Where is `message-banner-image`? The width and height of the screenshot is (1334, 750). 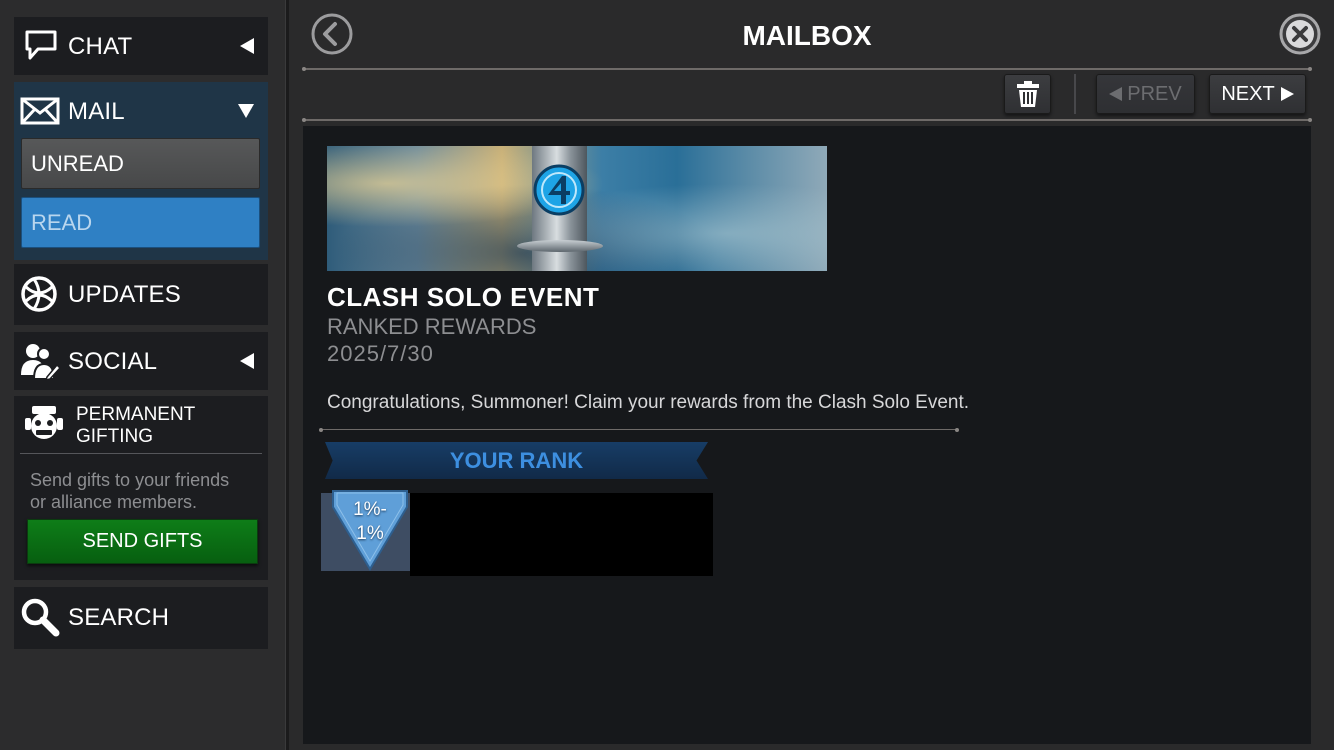
message-banner-image is located at coordinates (577, 208).